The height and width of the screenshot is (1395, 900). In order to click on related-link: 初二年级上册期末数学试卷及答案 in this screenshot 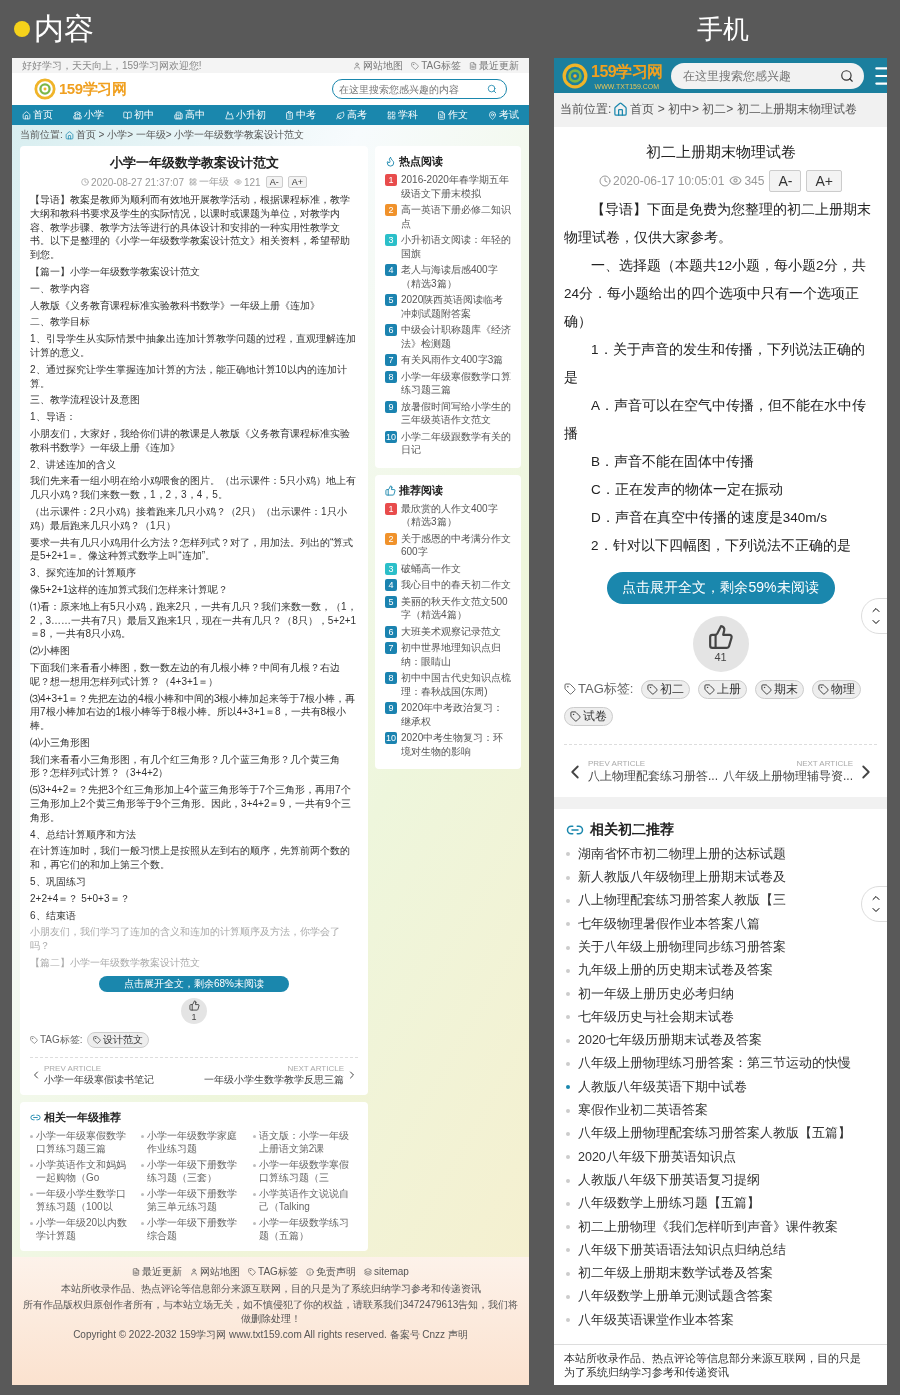, I will do `click(669, 1274)`.